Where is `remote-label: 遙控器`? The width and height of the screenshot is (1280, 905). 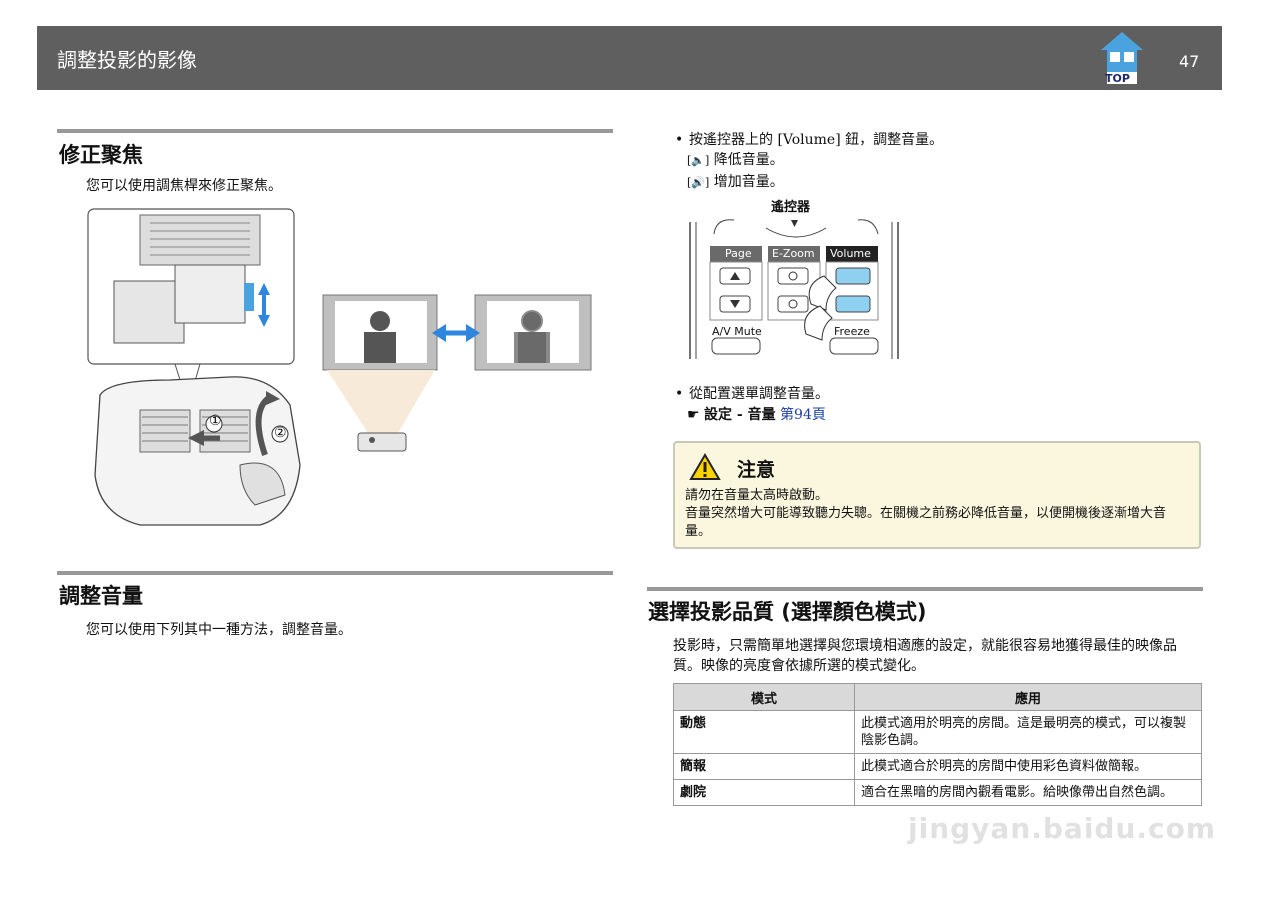
remote-label: 遙控器 is located at coordinates (791, 207).